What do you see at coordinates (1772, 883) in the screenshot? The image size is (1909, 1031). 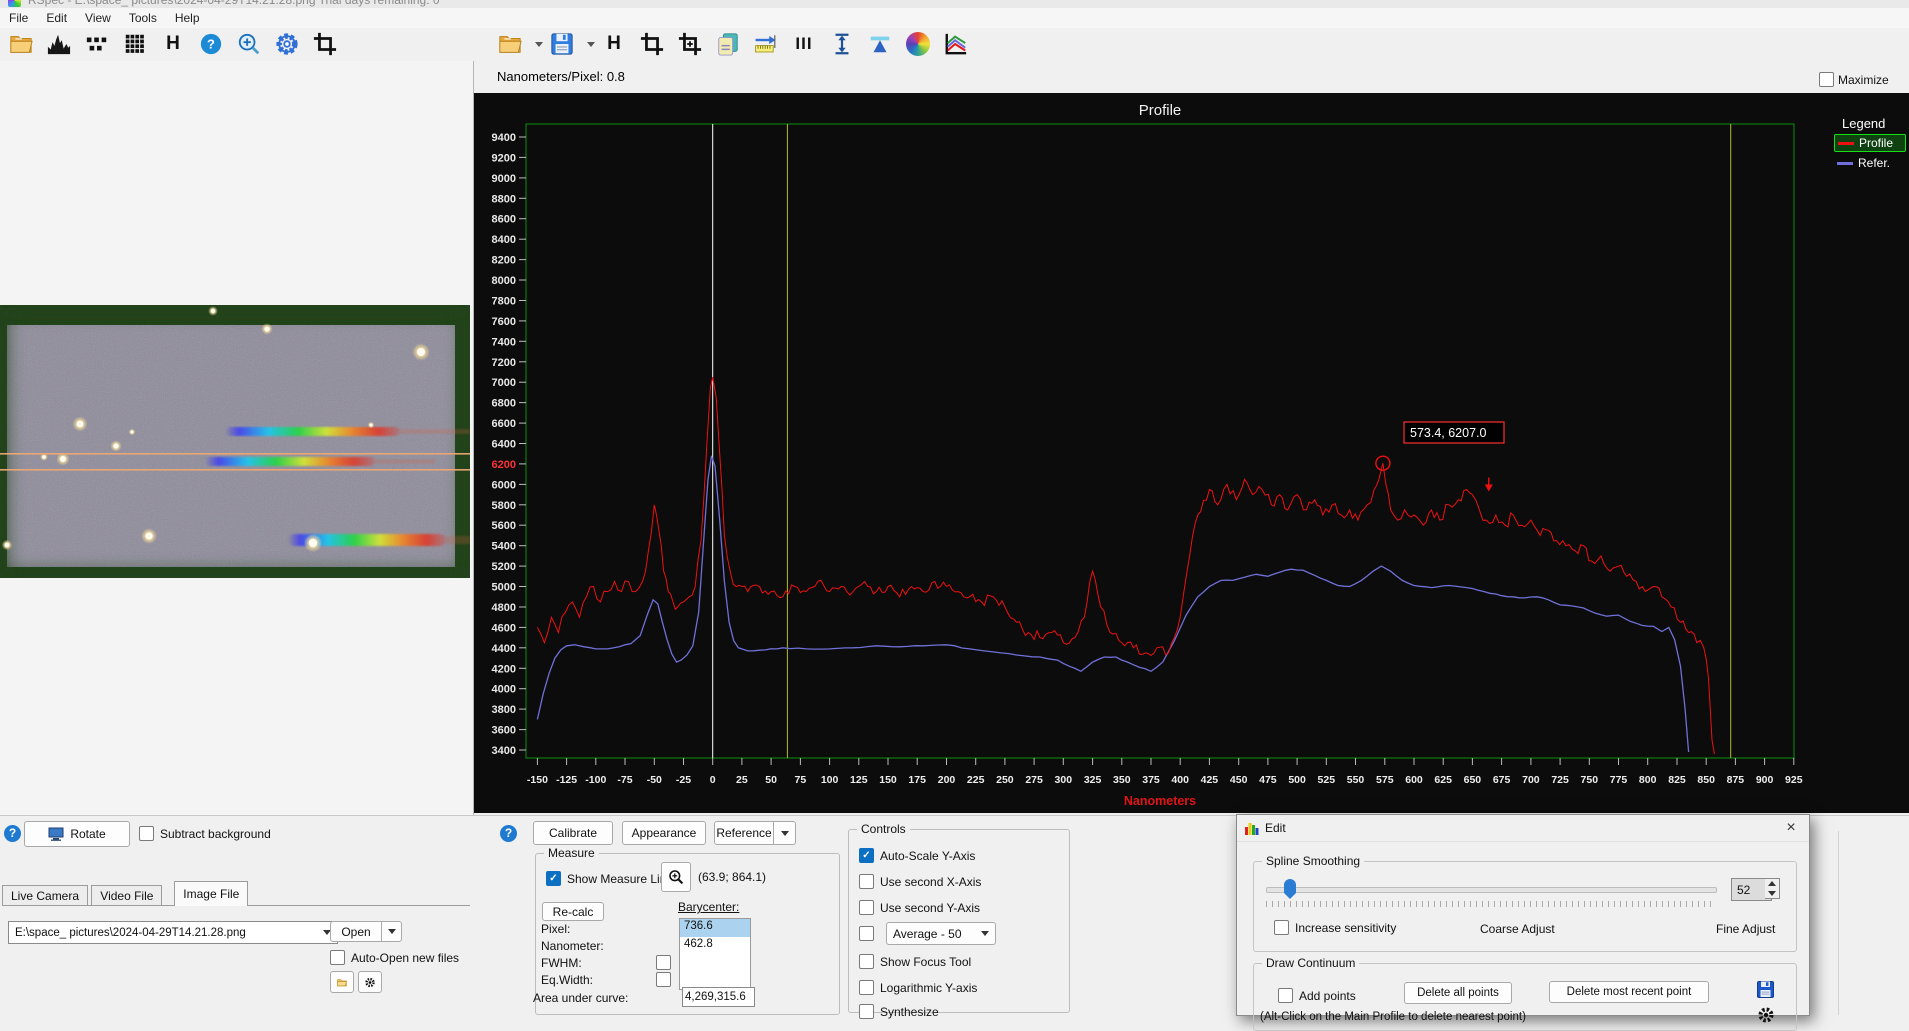 I see `spinner-up-icon` at bounding box center [1772, 883].